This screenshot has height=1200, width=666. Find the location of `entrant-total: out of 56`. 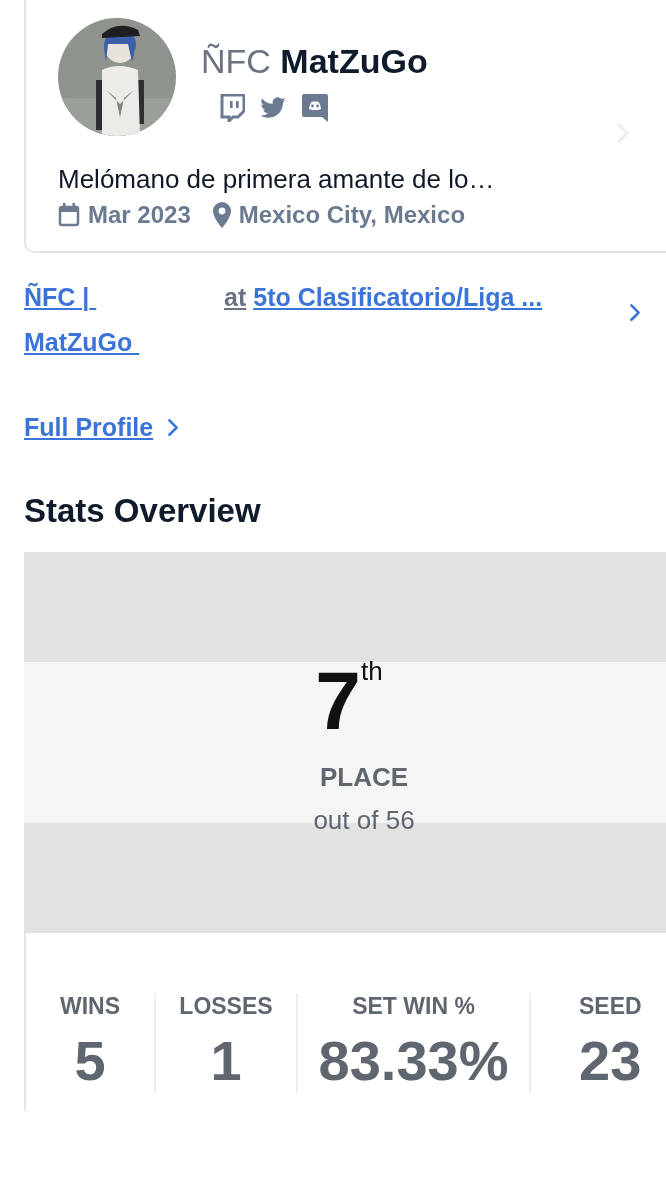

entrant-total: out of 56 is located at coordinates (364, 820).